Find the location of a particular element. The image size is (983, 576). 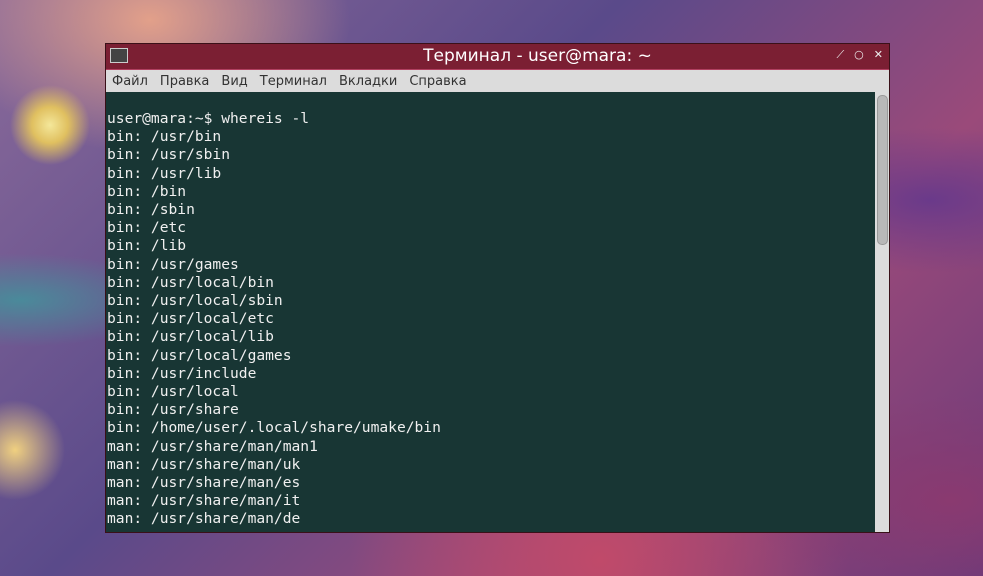

terminal-line: man: /usr/share/man/es is located at coordinates (204, 483).